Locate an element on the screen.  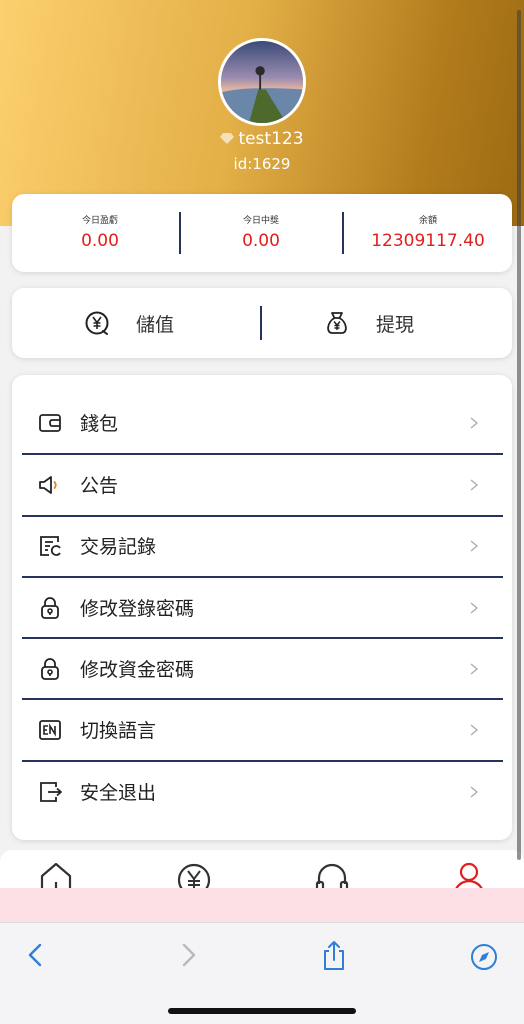
stat-label: 今日中獎 is located at coordinates (260, 221).